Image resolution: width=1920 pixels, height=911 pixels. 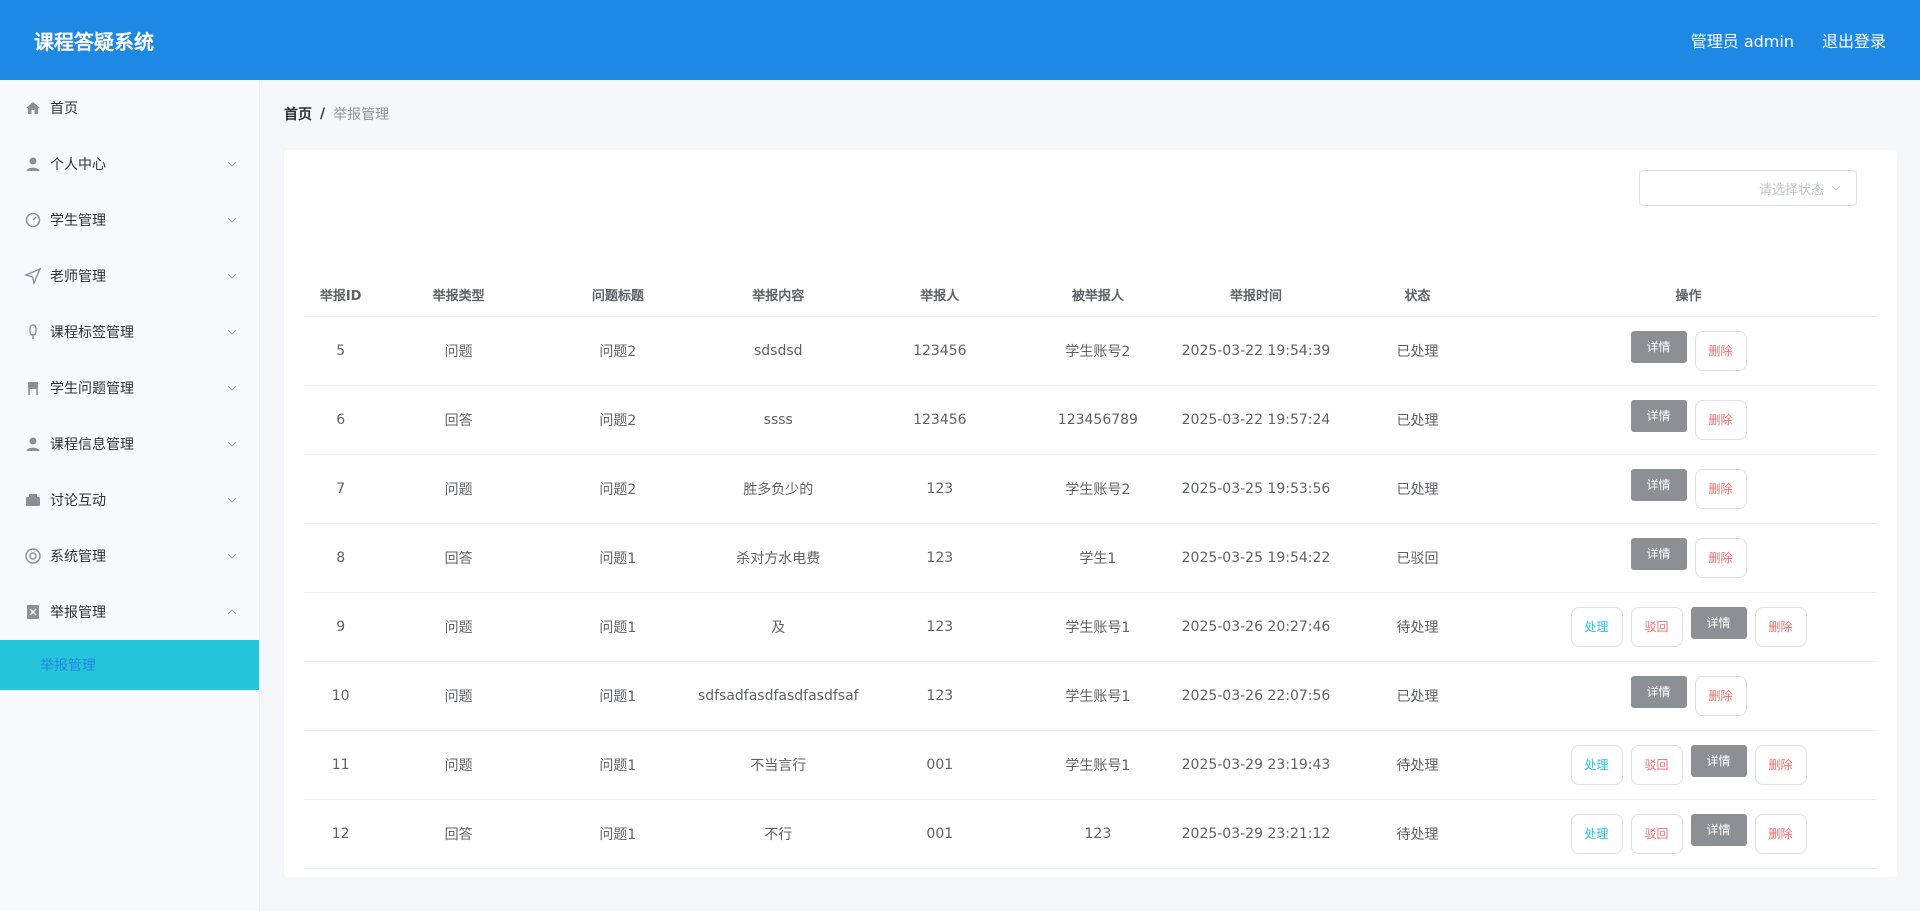 What do you see at coordinates (33, 612) in the screenshot?
I see `report-icon` at bounding box center [33, 612].